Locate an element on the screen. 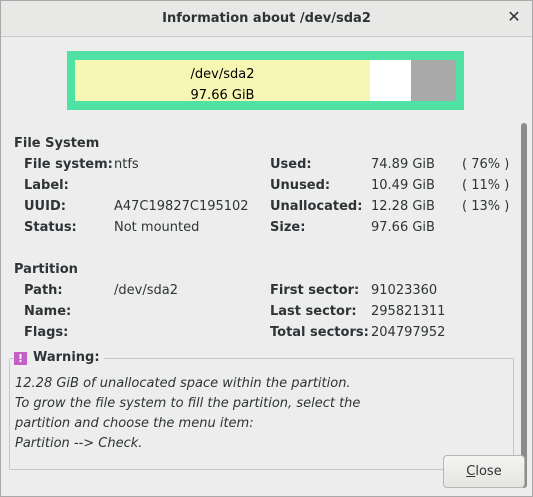 This screenshot has width=533, height=497. size-label: Size: is located at coordinates (288, 227).